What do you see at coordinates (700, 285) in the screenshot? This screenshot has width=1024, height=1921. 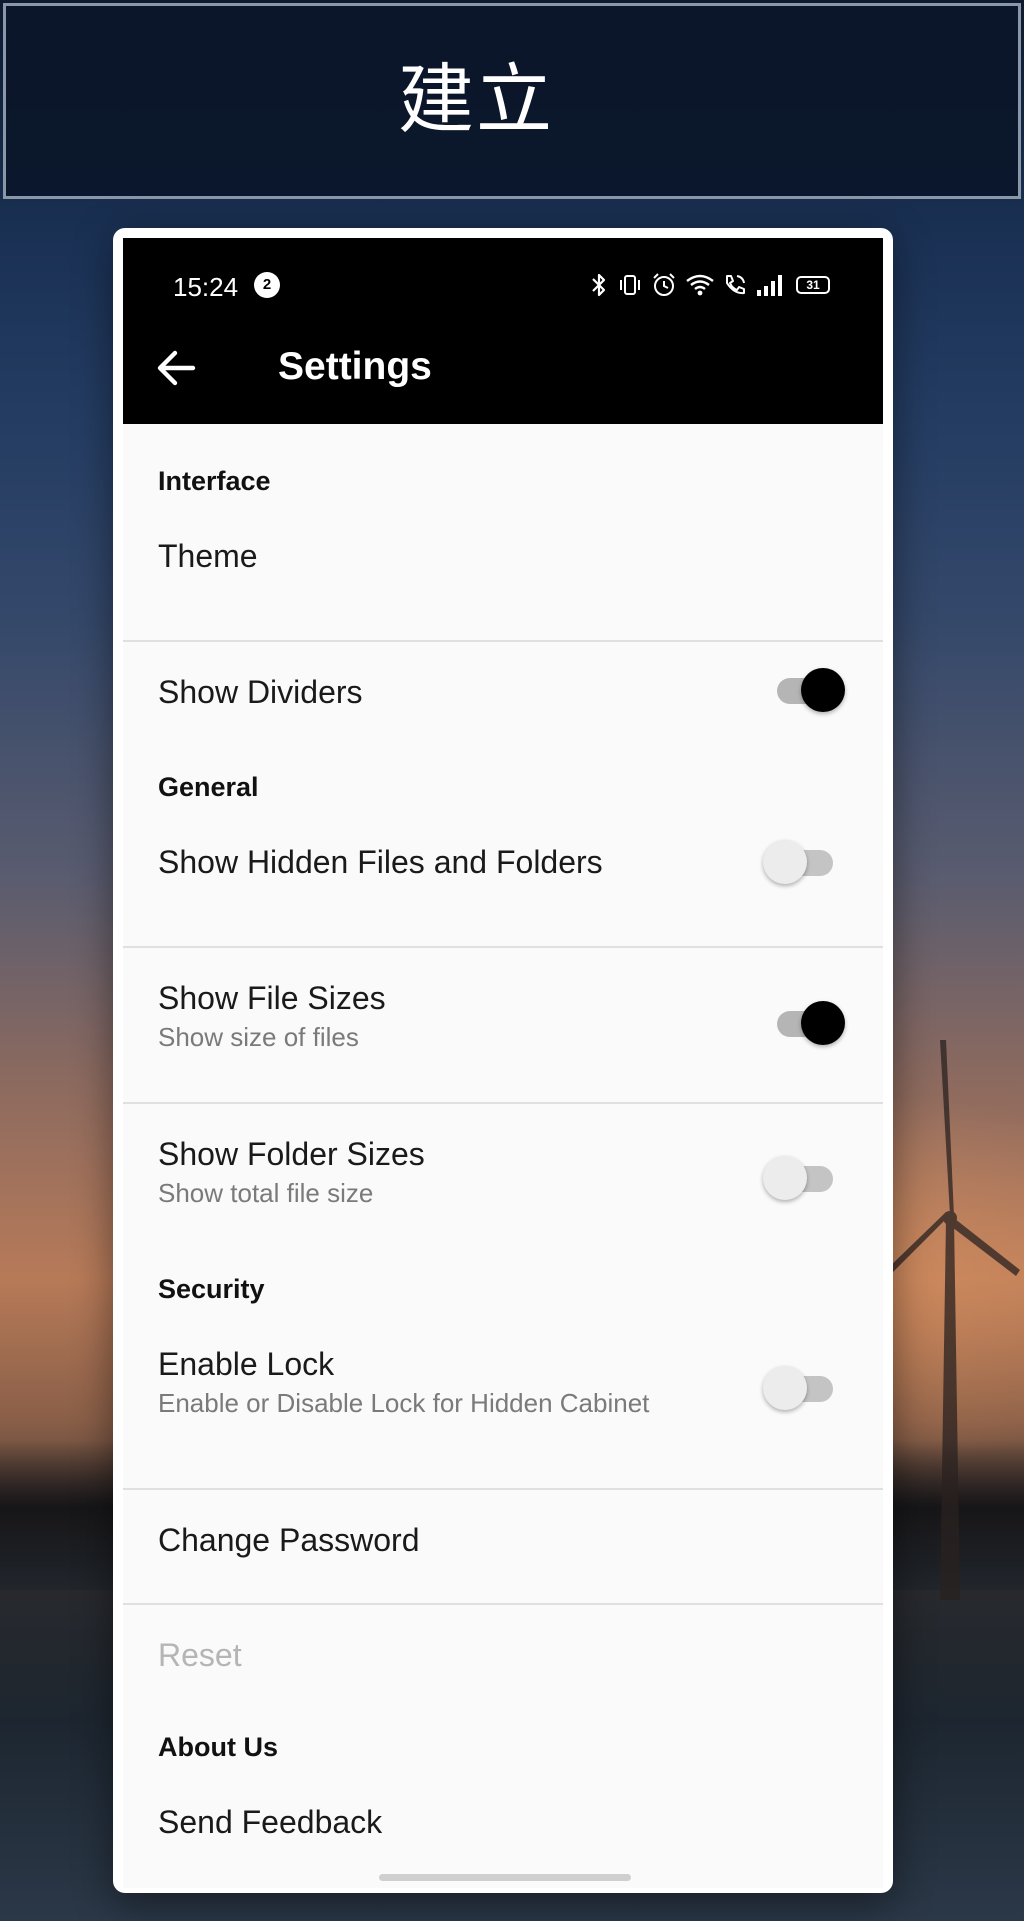 I see `wifi-icon` at bounding box center [700, 285].